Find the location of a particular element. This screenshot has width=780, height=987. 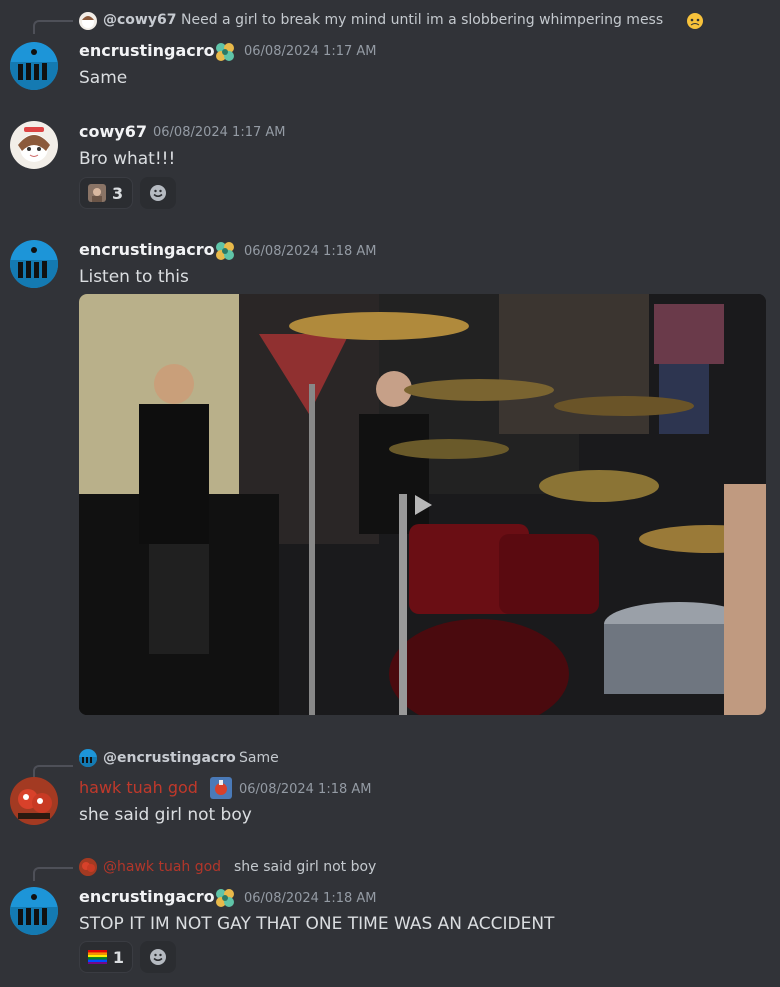

reply-username: @encrustingacro is located at coordinates (169, 758).